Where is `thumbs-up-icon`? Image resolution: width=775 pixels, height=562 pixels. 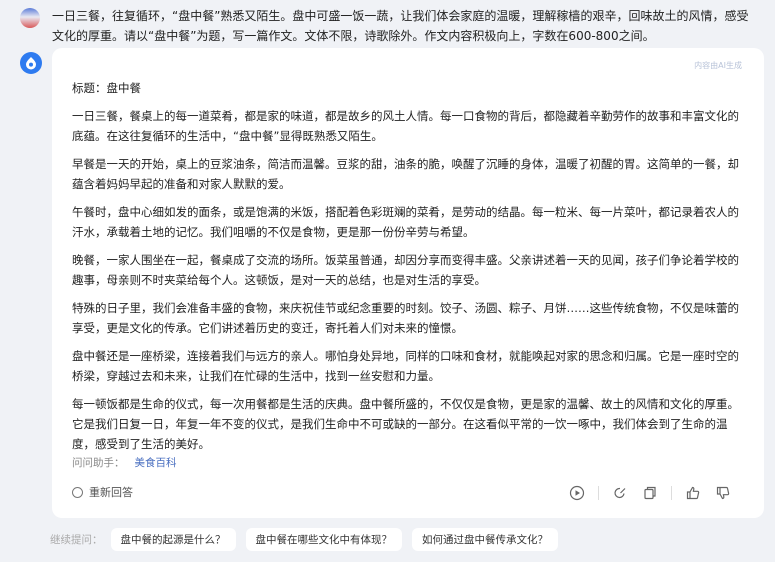
thumbs-up-icon is located at coordinates (693, 493).